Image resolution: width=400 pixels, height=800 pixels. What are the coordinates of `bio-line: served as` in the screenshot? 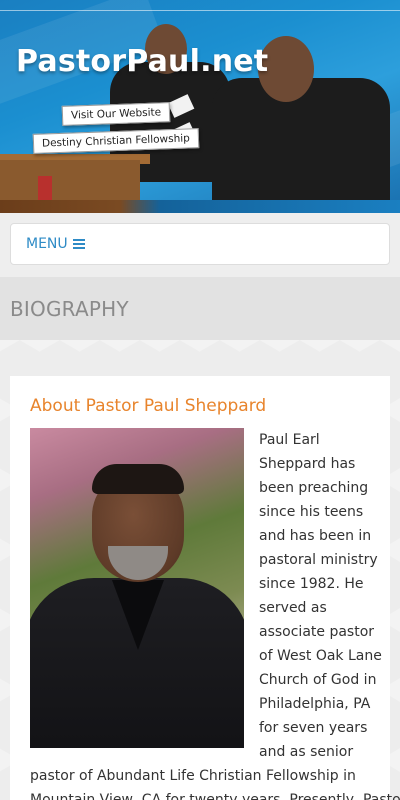 It's located at (293, 608).